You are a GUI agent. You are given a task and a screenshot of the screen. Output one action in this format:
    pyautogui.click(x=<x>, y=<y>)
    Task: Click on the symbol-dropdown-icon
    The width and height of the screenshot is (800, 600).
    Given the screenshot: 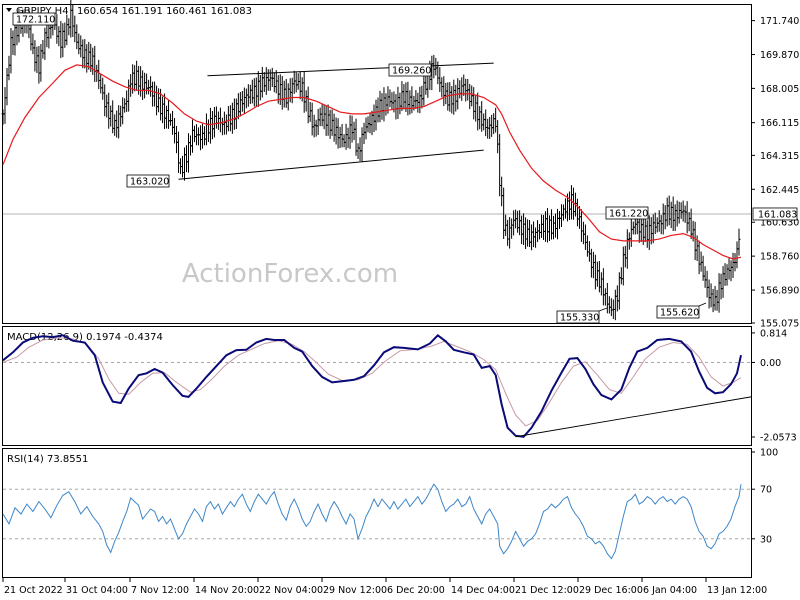 What is the action you would take?
    pyautogui.click(x=9, y=10)
    